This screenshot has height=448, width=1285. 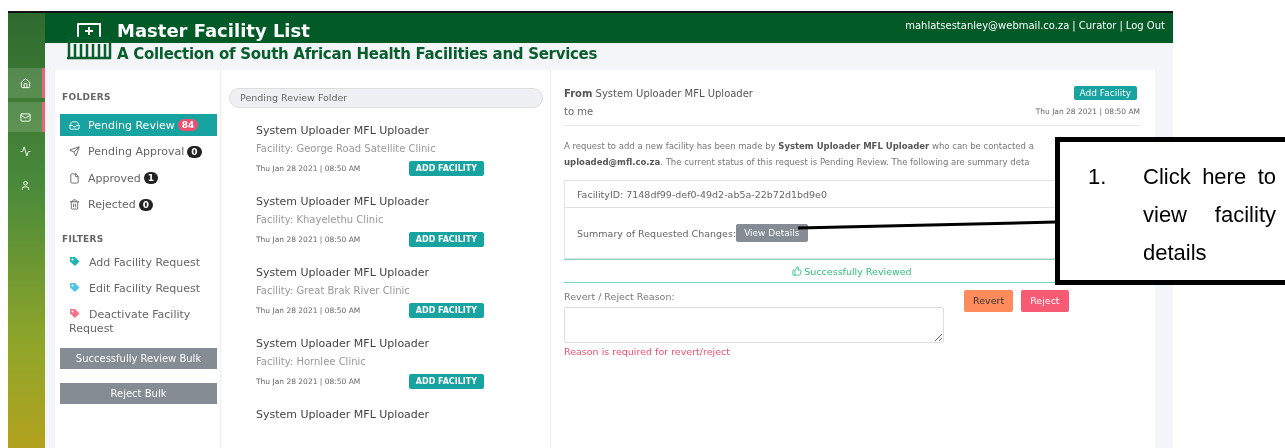 What do you see at coordinates (83, 239) in the screenshot?
I see `section-heading: FILTERS` at bounding box center [83, 239].